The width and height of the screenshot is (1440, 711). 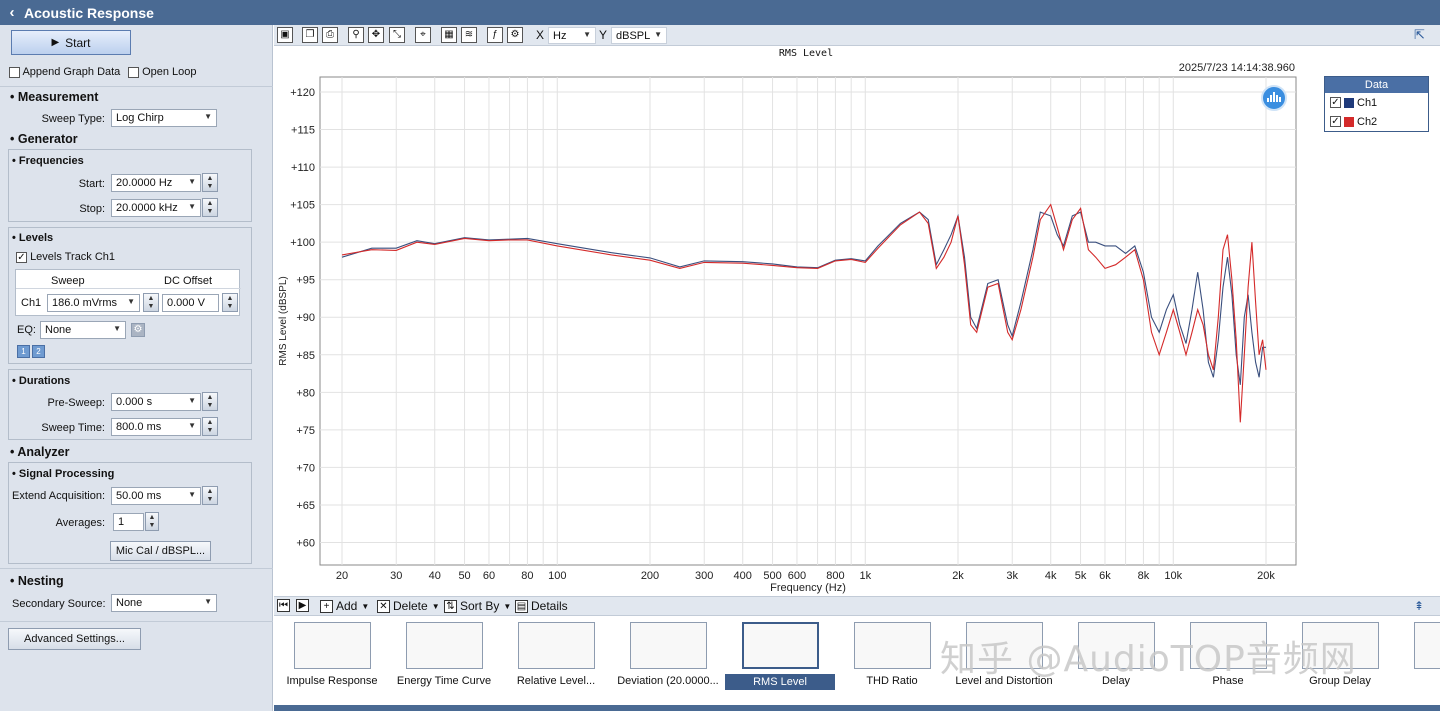 I want to click on details-button: ▤ Details, so click(x=541, y=606).